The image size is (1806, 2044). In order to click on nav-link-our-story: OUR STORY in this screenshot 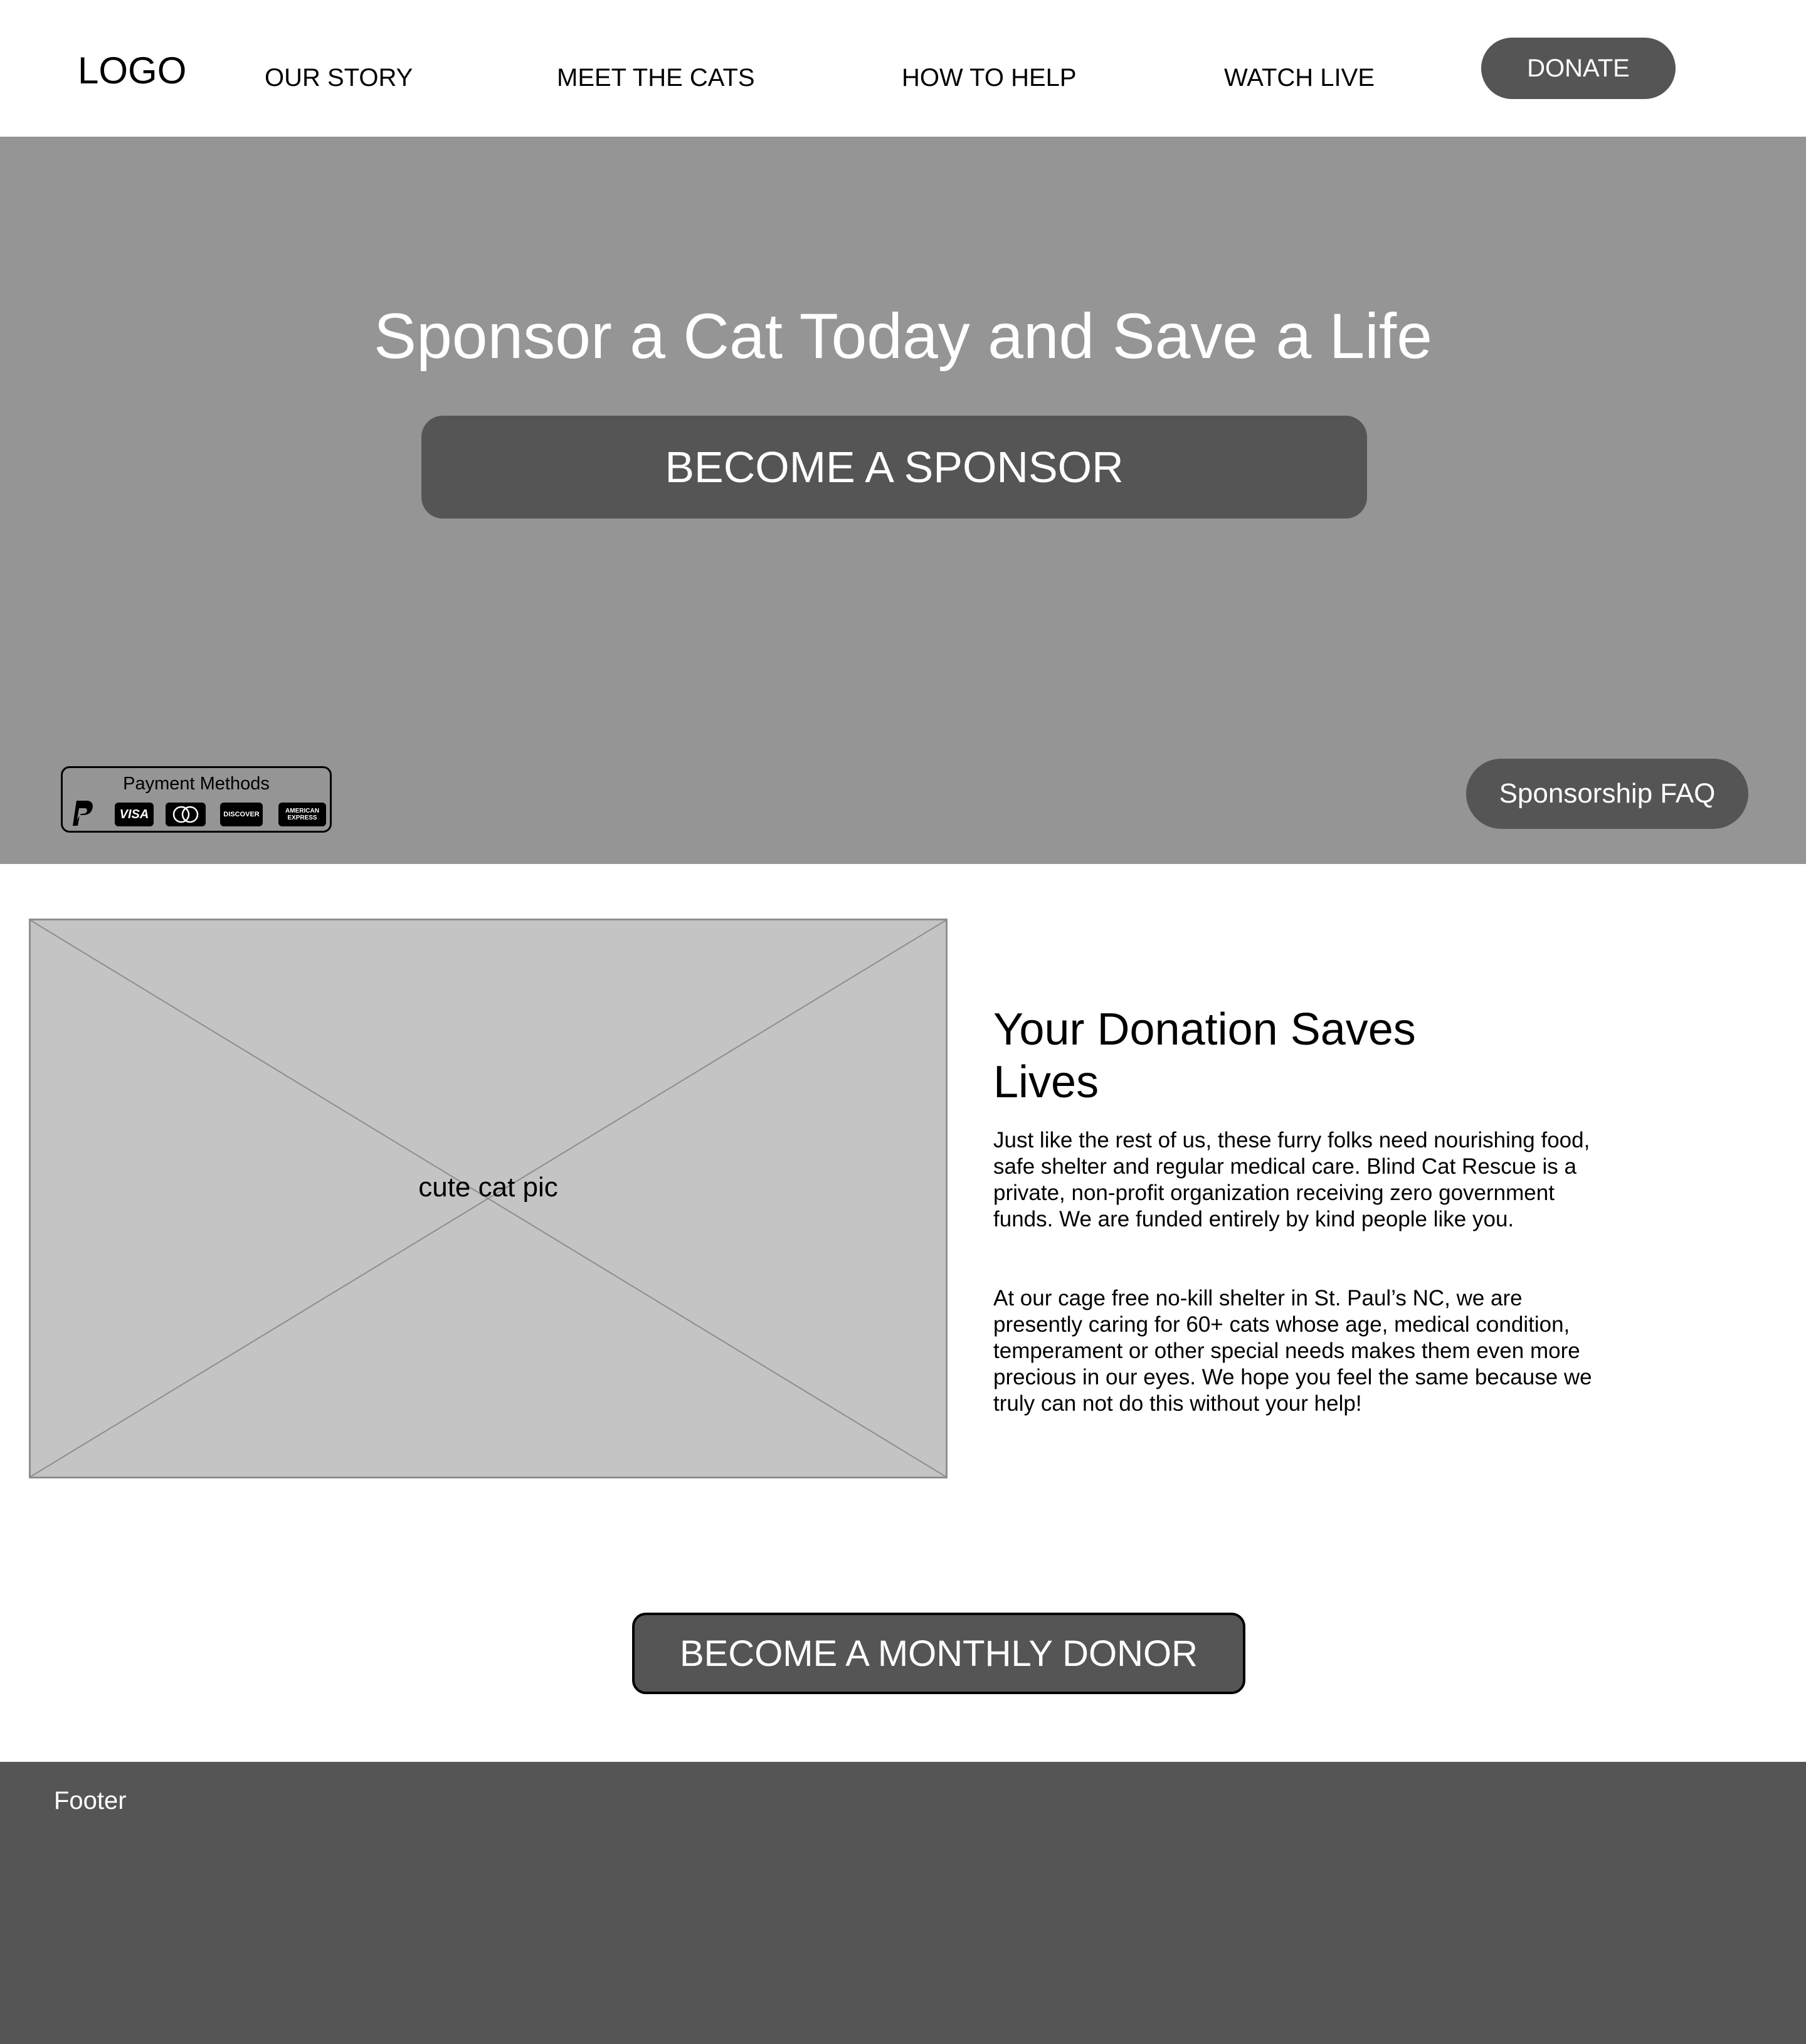, I will do `click(339, 78)`.